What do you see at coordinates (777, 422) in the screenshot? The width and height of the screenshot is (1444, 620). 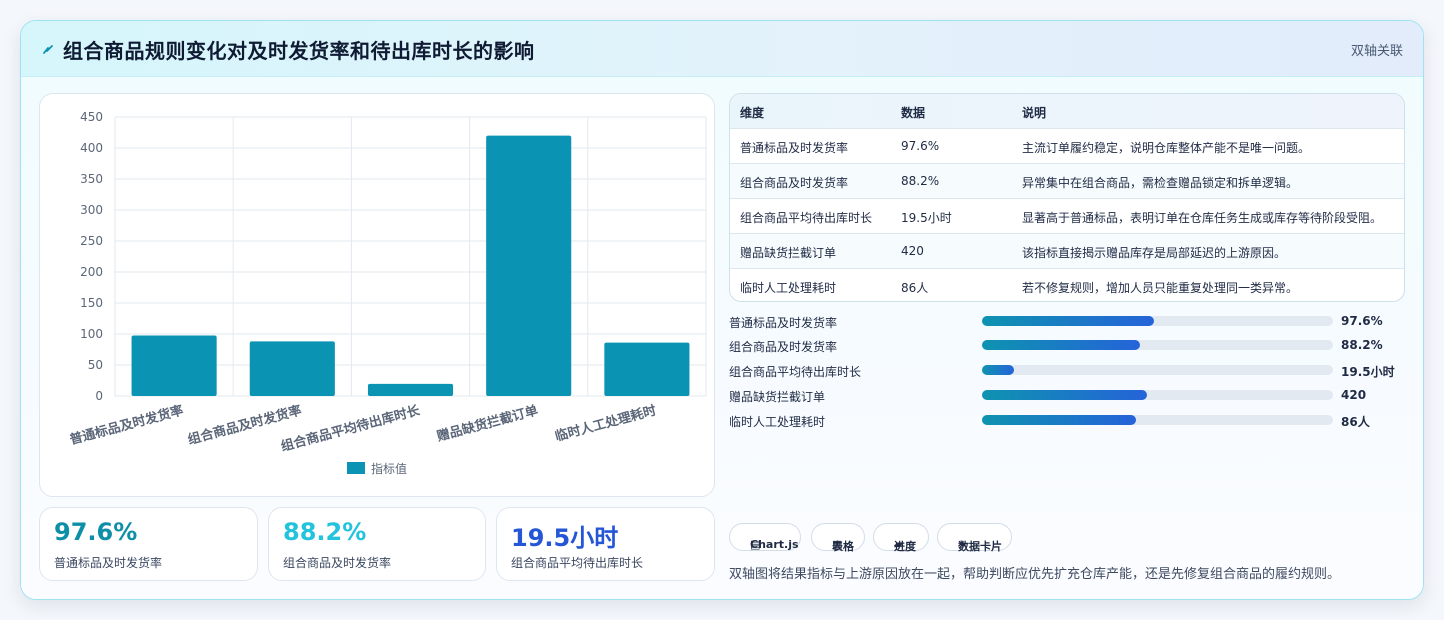 I see `progress-label: 临时人工处理耗时` at bounding box center [777, 422].